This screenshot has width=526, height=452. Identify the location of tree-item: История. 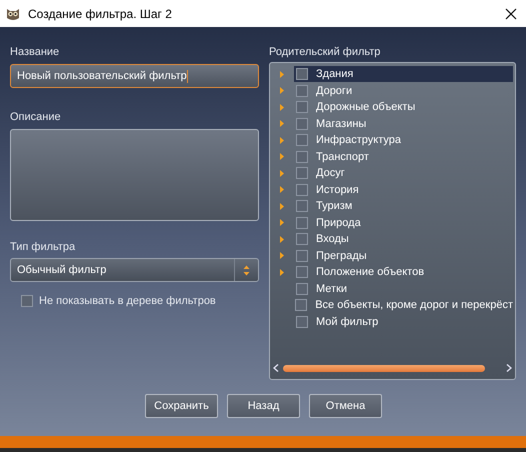
(403, 190).